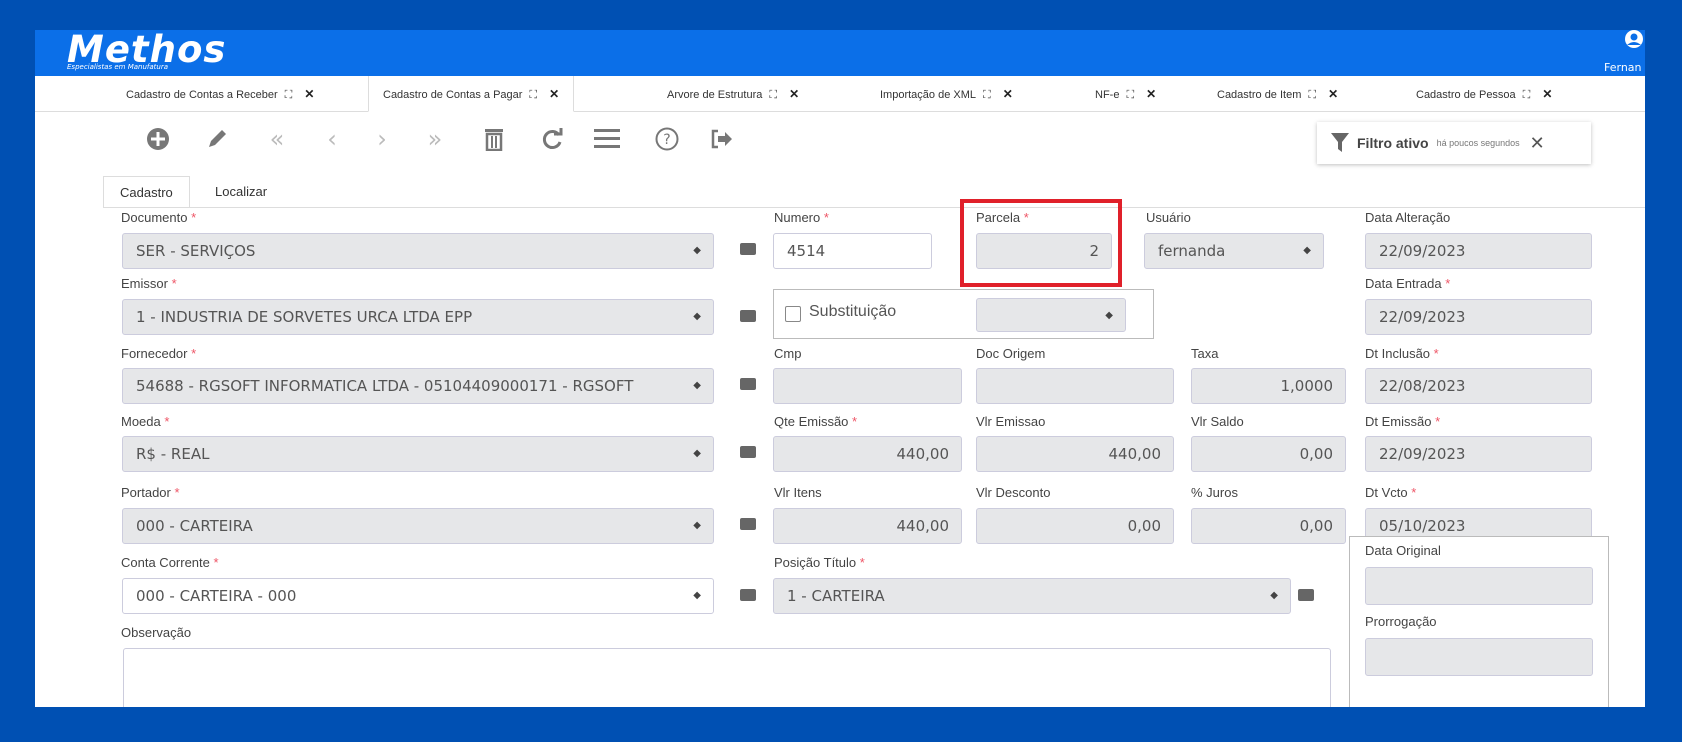 The width and height of the screenshot is (1682, 742). I want to click on data-entrada-input: 22/09/2023, so click(1478, 317).